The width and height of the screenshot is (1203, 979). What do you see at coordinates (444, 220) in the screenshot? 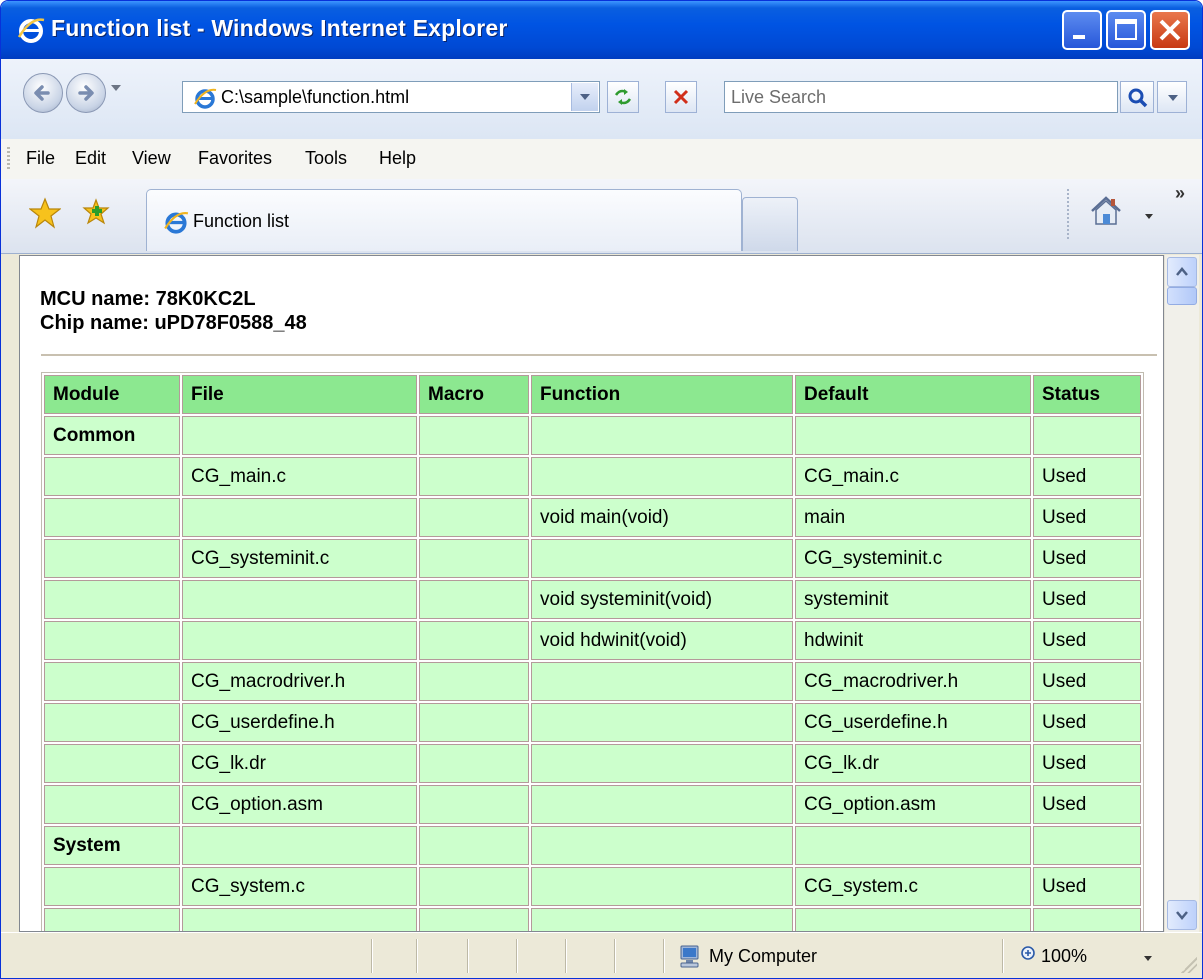
I see `tab-function-list: Function list` at bounding box center [444, 220].